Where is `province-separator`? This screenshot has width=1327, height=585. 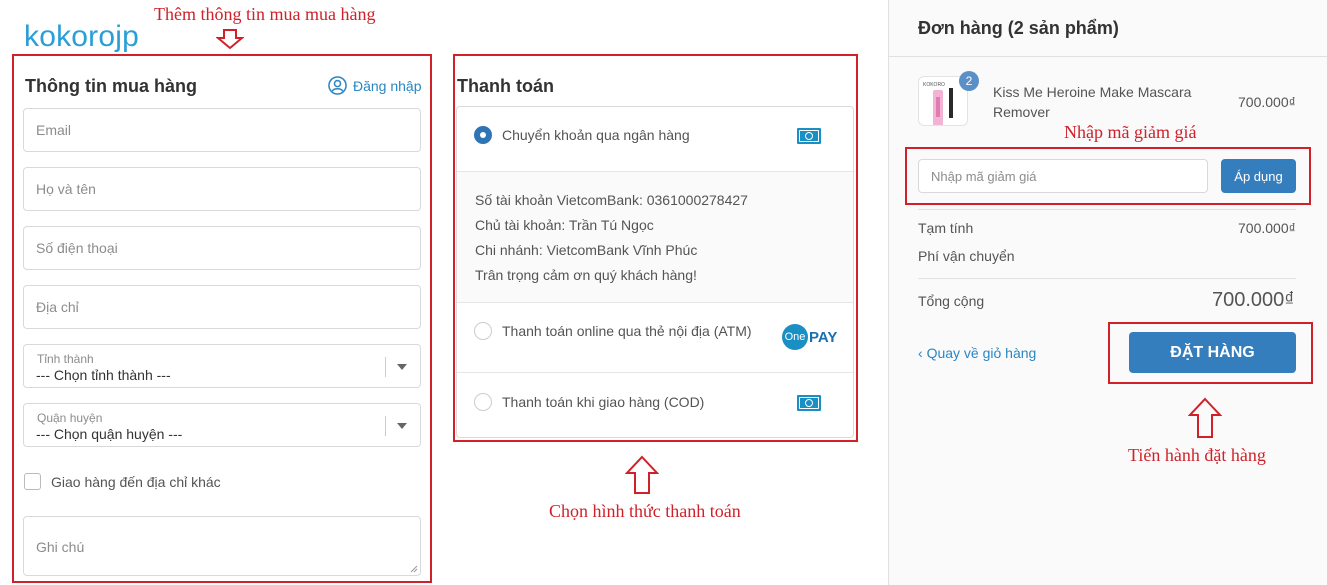 province-separator is located at coordinates (385, 367).